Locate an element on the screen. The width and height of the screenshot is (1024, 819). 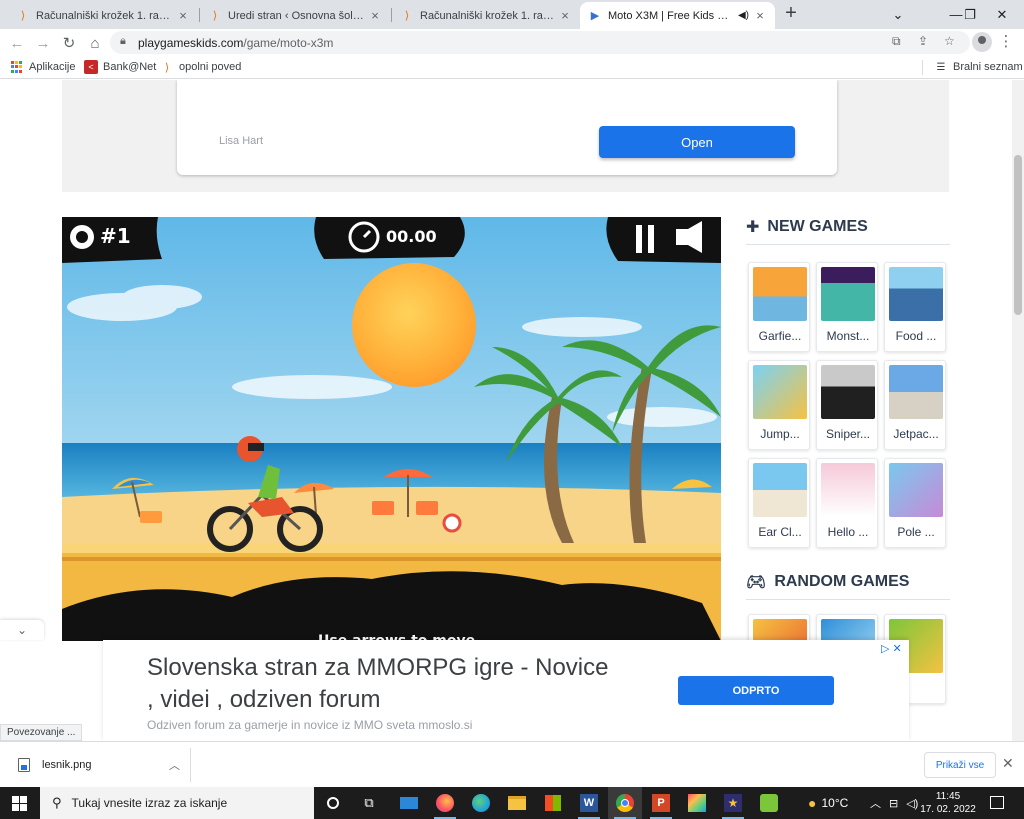
ad-cta-button: ODPRTO is located at coordinates (756, 690).